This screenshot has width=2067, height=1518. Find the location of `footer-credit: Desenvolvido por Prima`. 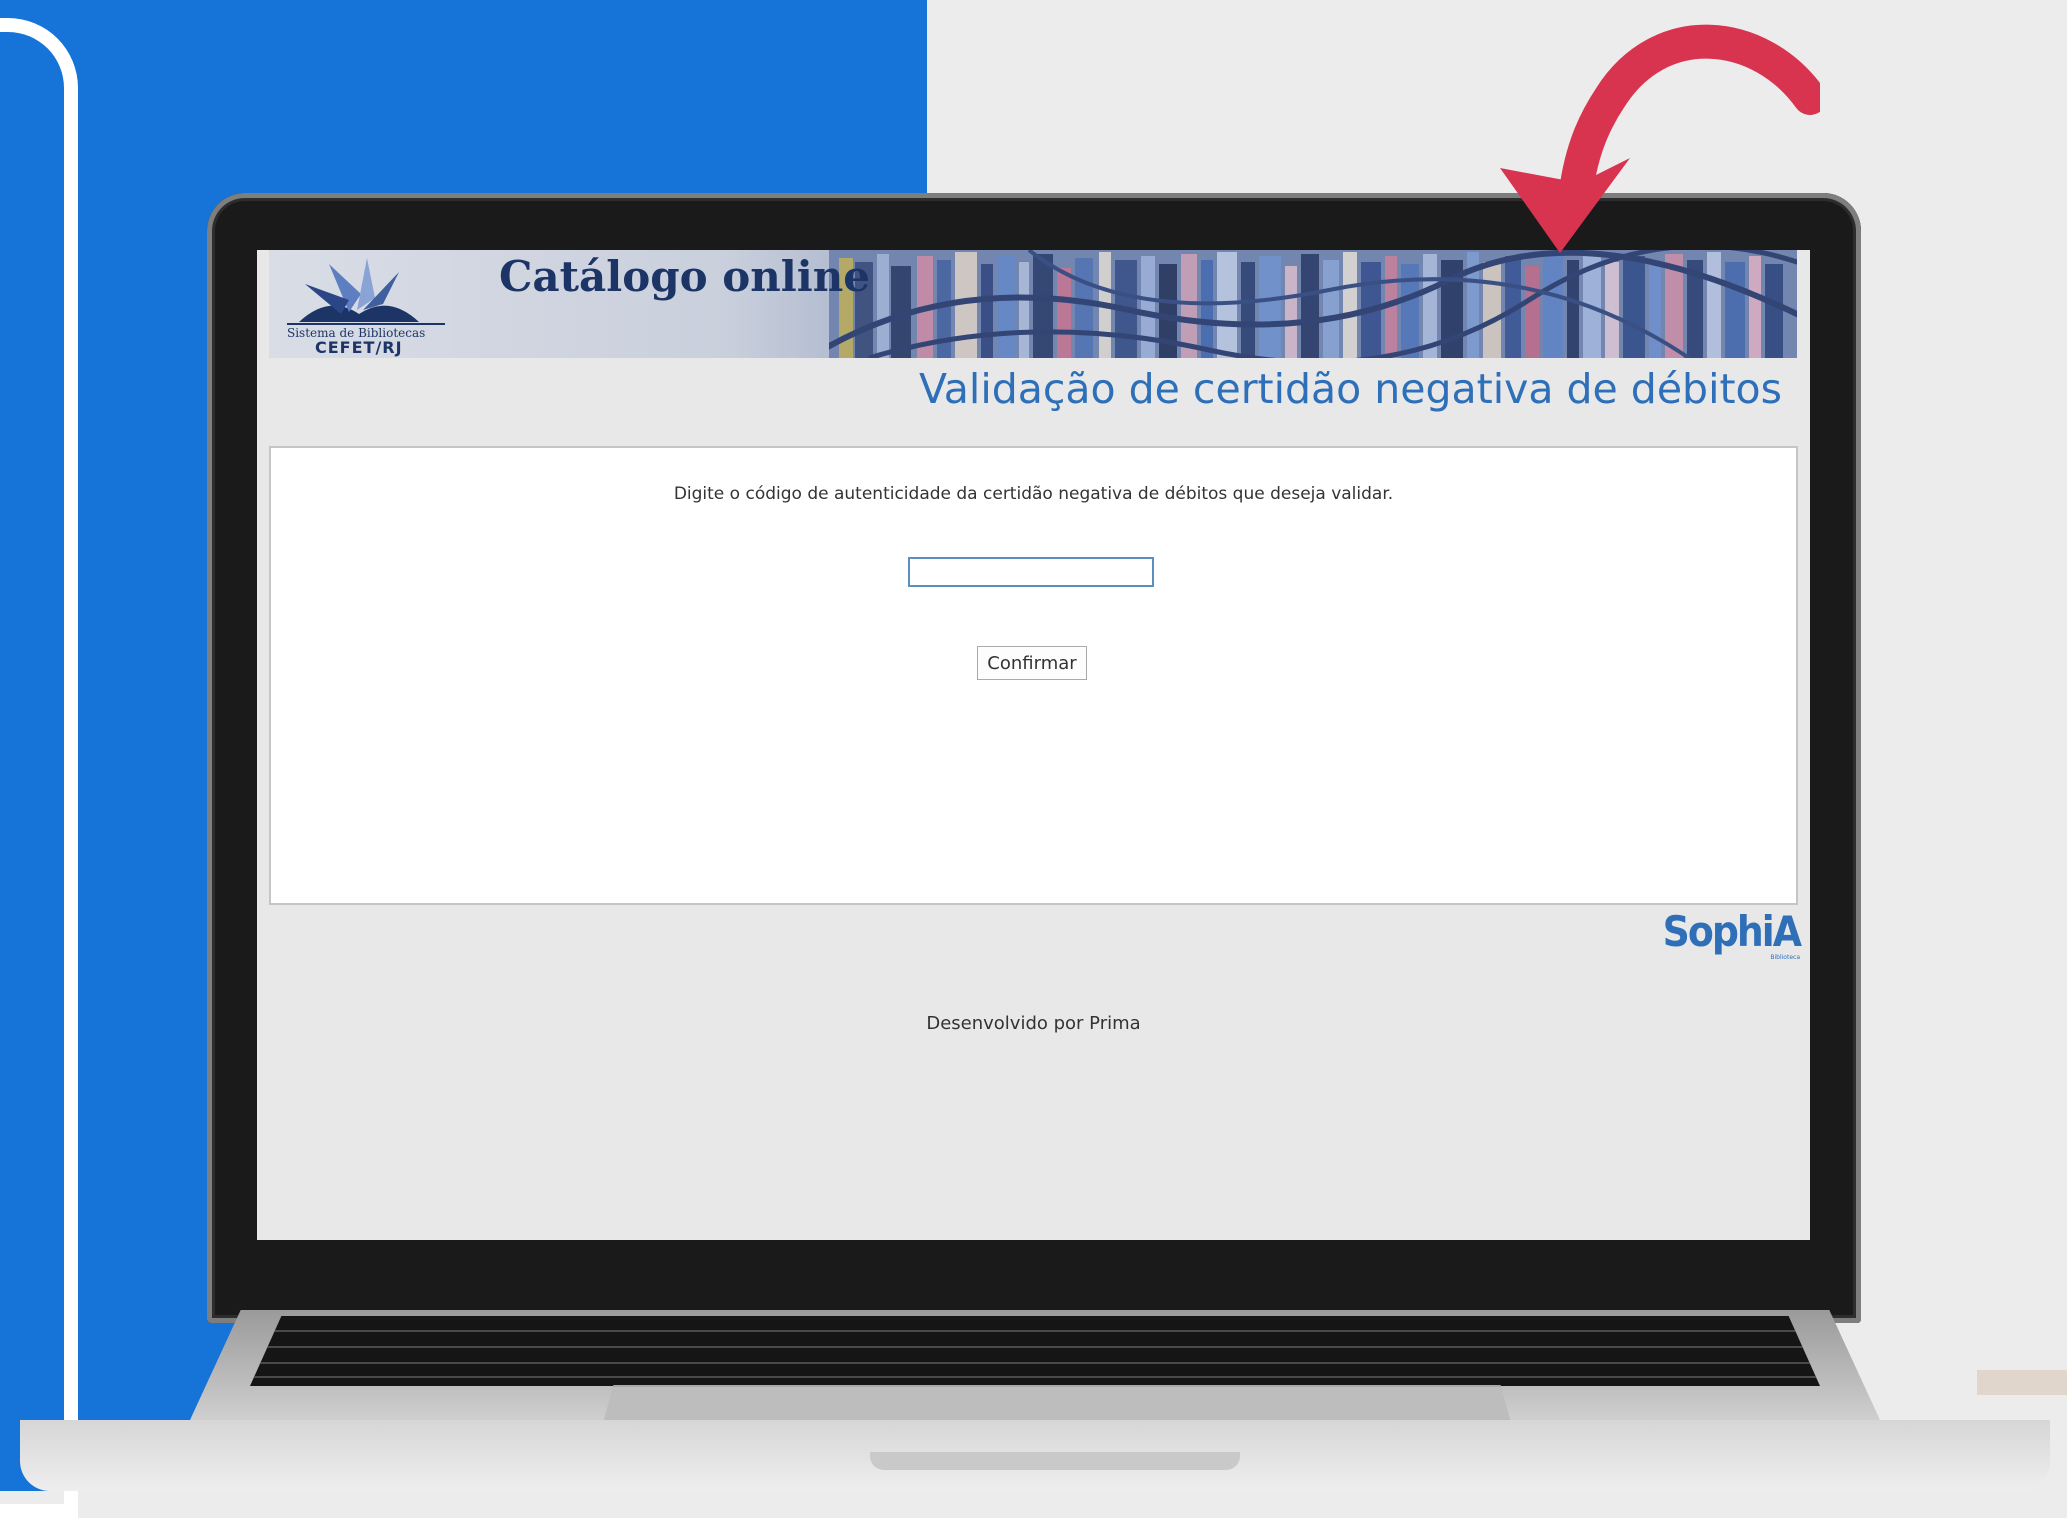

footer-credit: Desenvolvido por Prima is located at coordinates (1033, 1023).